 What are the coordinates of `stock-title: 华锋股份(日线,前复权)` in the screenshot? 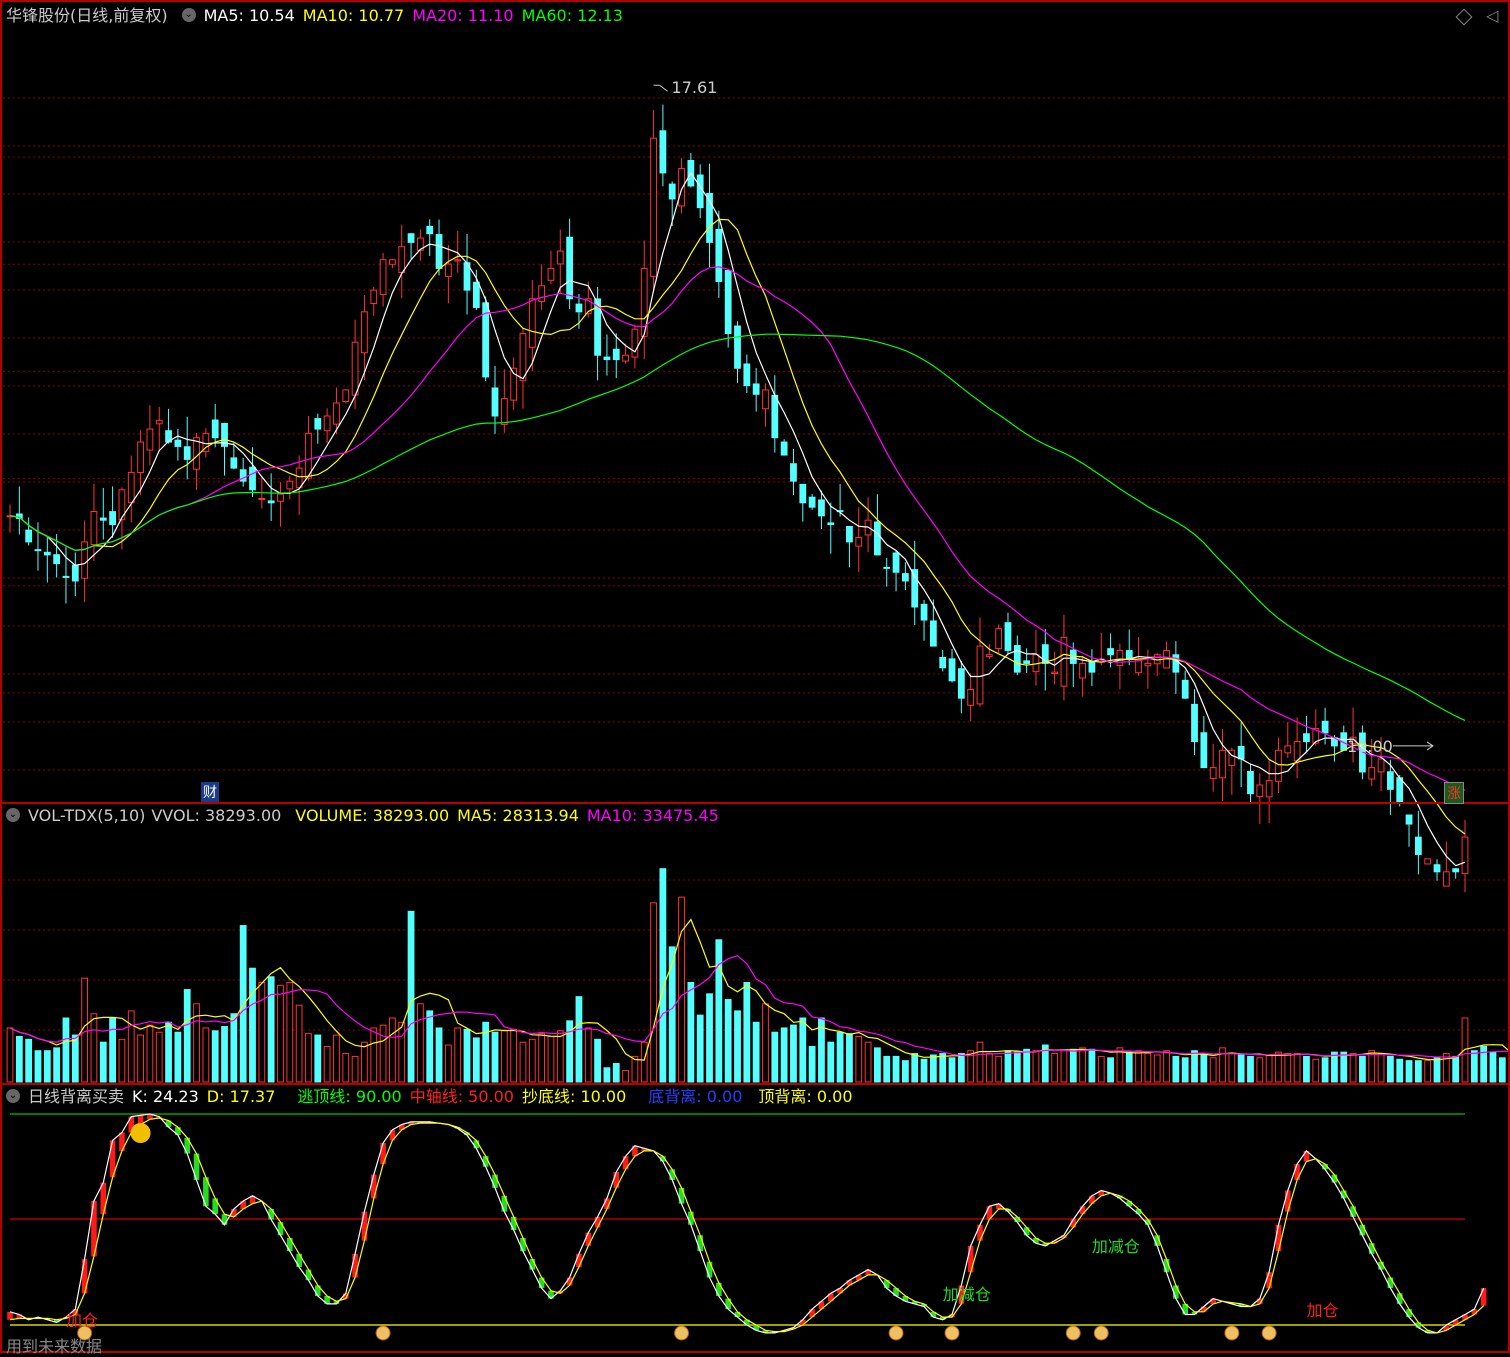 It's located at (87, 15).